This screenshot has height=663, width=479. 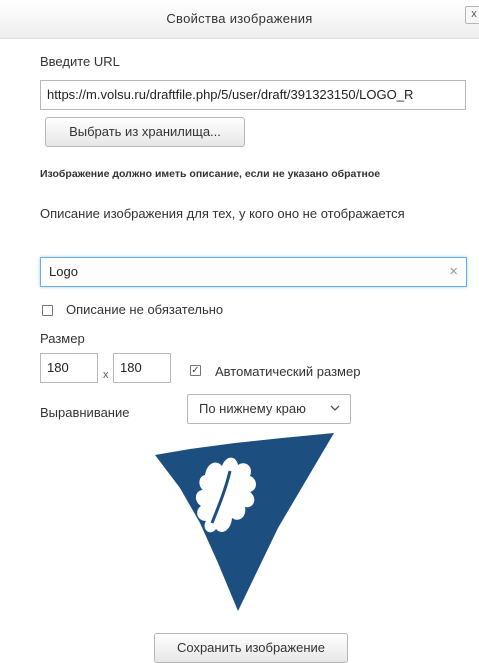 I want to click on dialog-title: Свойства изображения, so click(x=239, y=18).